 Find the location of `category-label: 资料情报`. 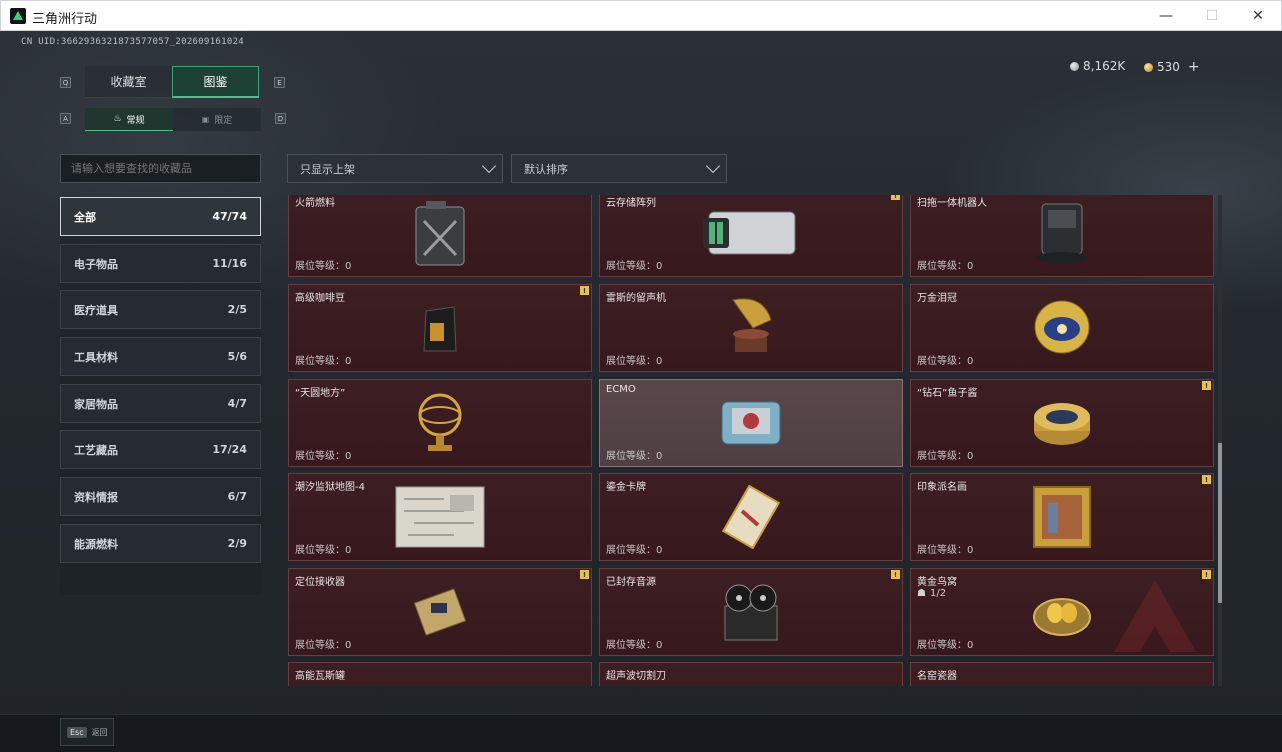

category-label: 资料情报 is located at coordinates (96, 497).